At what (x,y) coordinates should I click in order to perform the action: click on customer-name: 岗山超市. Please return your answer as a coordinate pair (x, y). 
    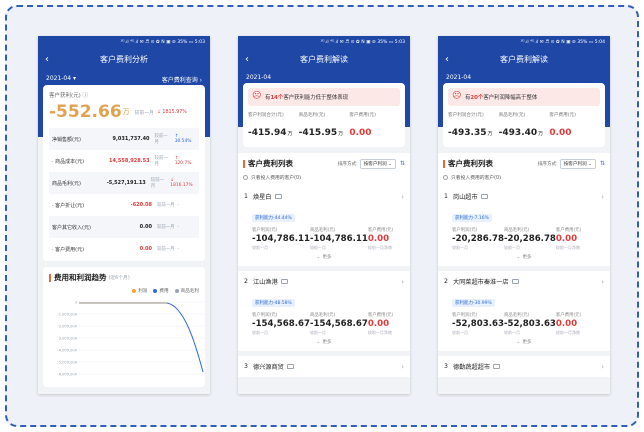
    Looking at the image, I should click on (465, 197).